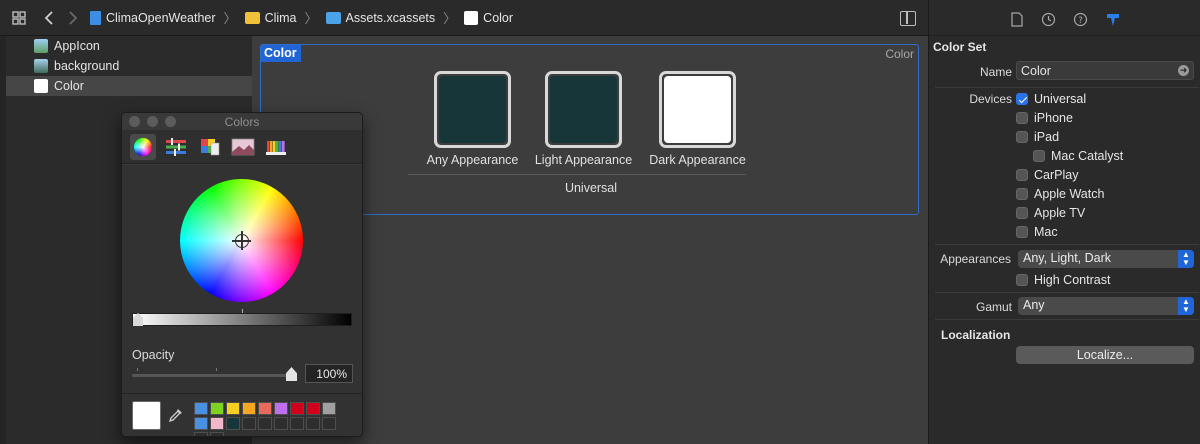  Describe the element at coordinates (380, 18) in the screenshot. I see `breadcrumb-item-catalog: Assets.xcassets` at that location.